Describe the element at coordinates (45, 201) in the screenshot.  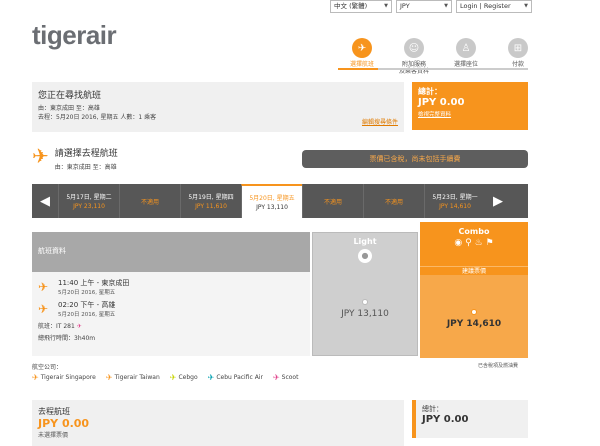
I see `prev-arrow-icon: ◀` at that location.